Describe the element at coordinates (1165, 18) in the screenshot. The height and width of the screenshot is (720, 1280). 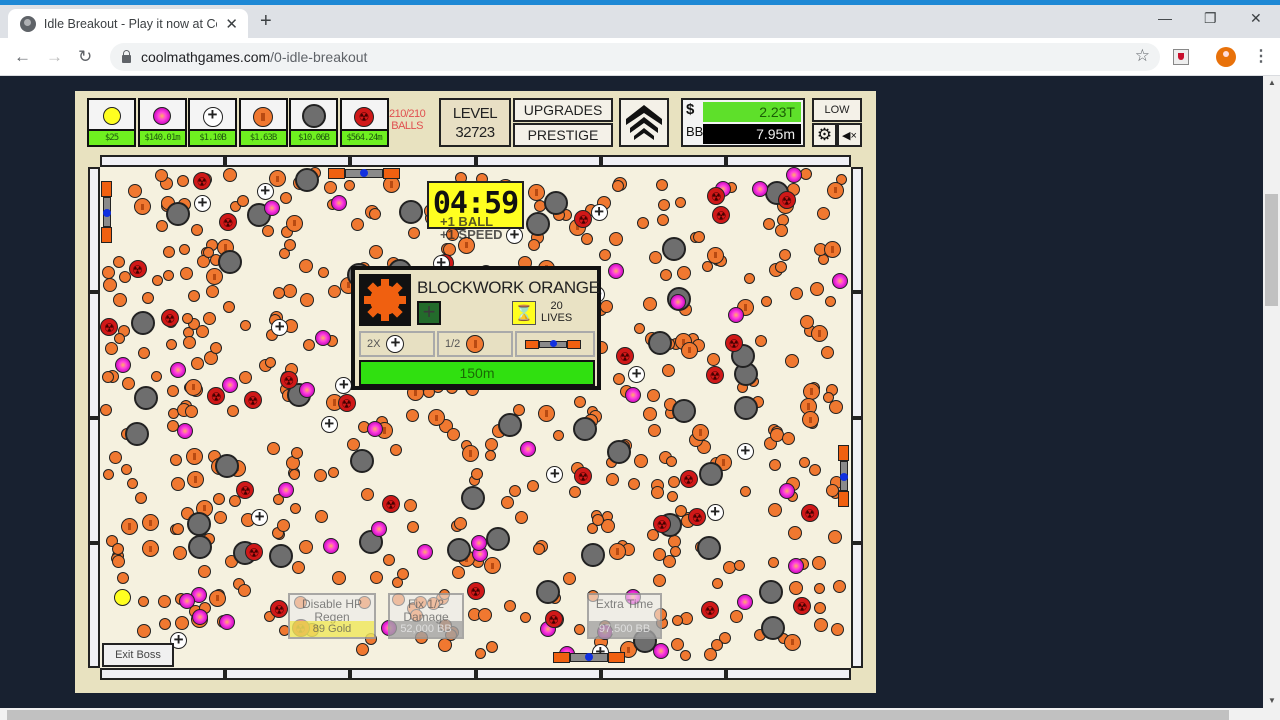
I see `minimize-button: —` at that location.